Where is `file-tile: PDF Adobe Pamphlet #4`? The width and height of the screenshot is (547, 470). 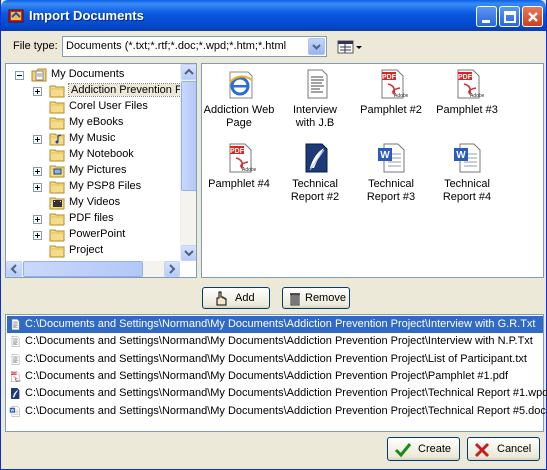
file-tile: PDF Adobe Pamphlet #4 is located at coordinates (239, 174).